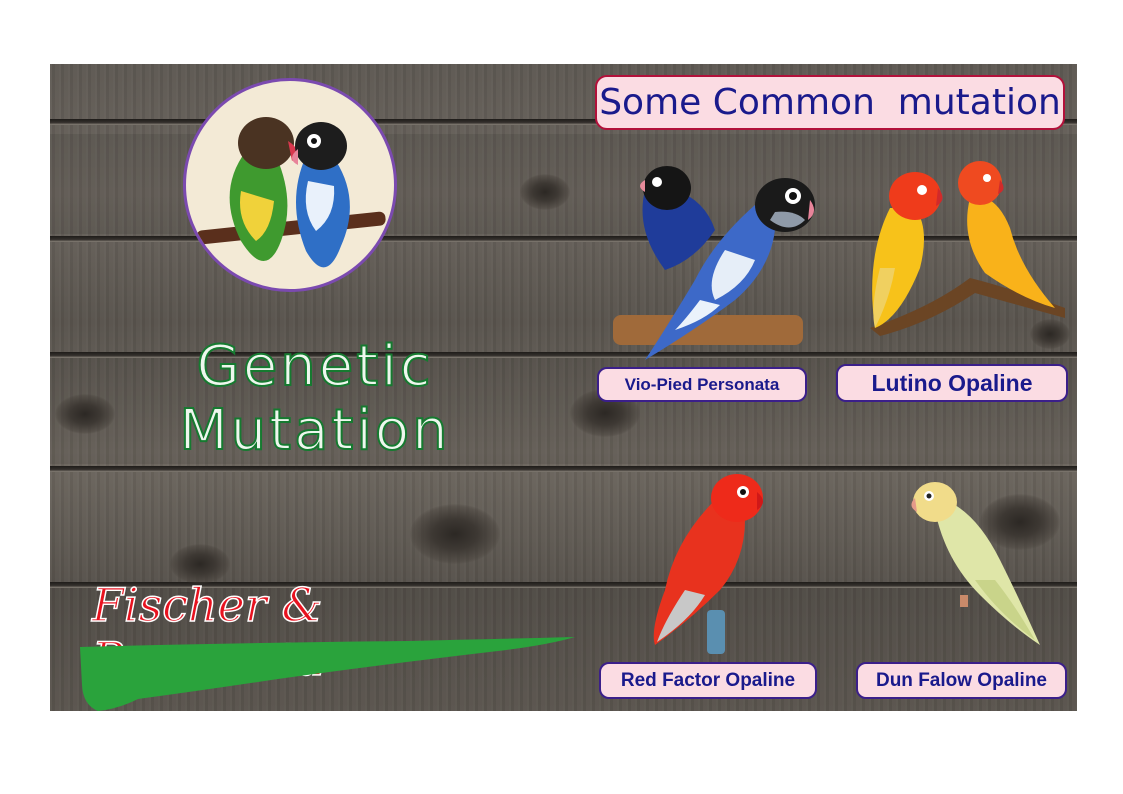  Describe the element at coordinates (967, 248) in the screenshot. I see `lutino-opaline-photo` at that location.